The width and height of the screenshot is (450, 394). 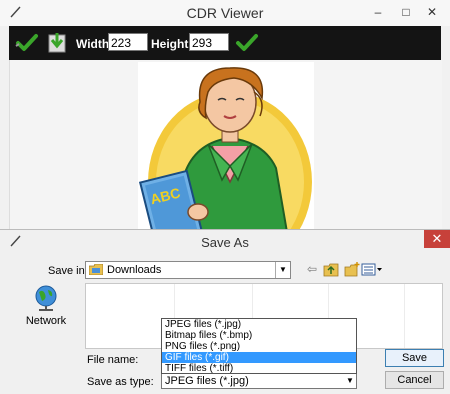 I want to click on close-button: ✕, so click(x=432, y=12).